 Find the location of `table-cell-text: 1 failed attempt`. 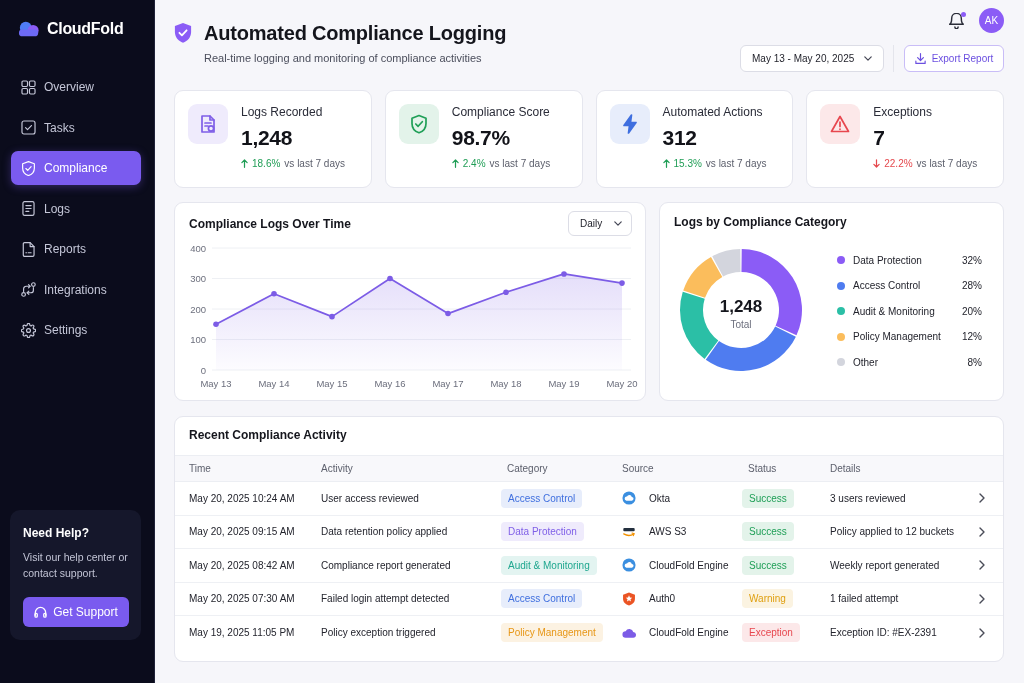

table-cell-text: 1 failed attempt is located at coordinates (865, 599).